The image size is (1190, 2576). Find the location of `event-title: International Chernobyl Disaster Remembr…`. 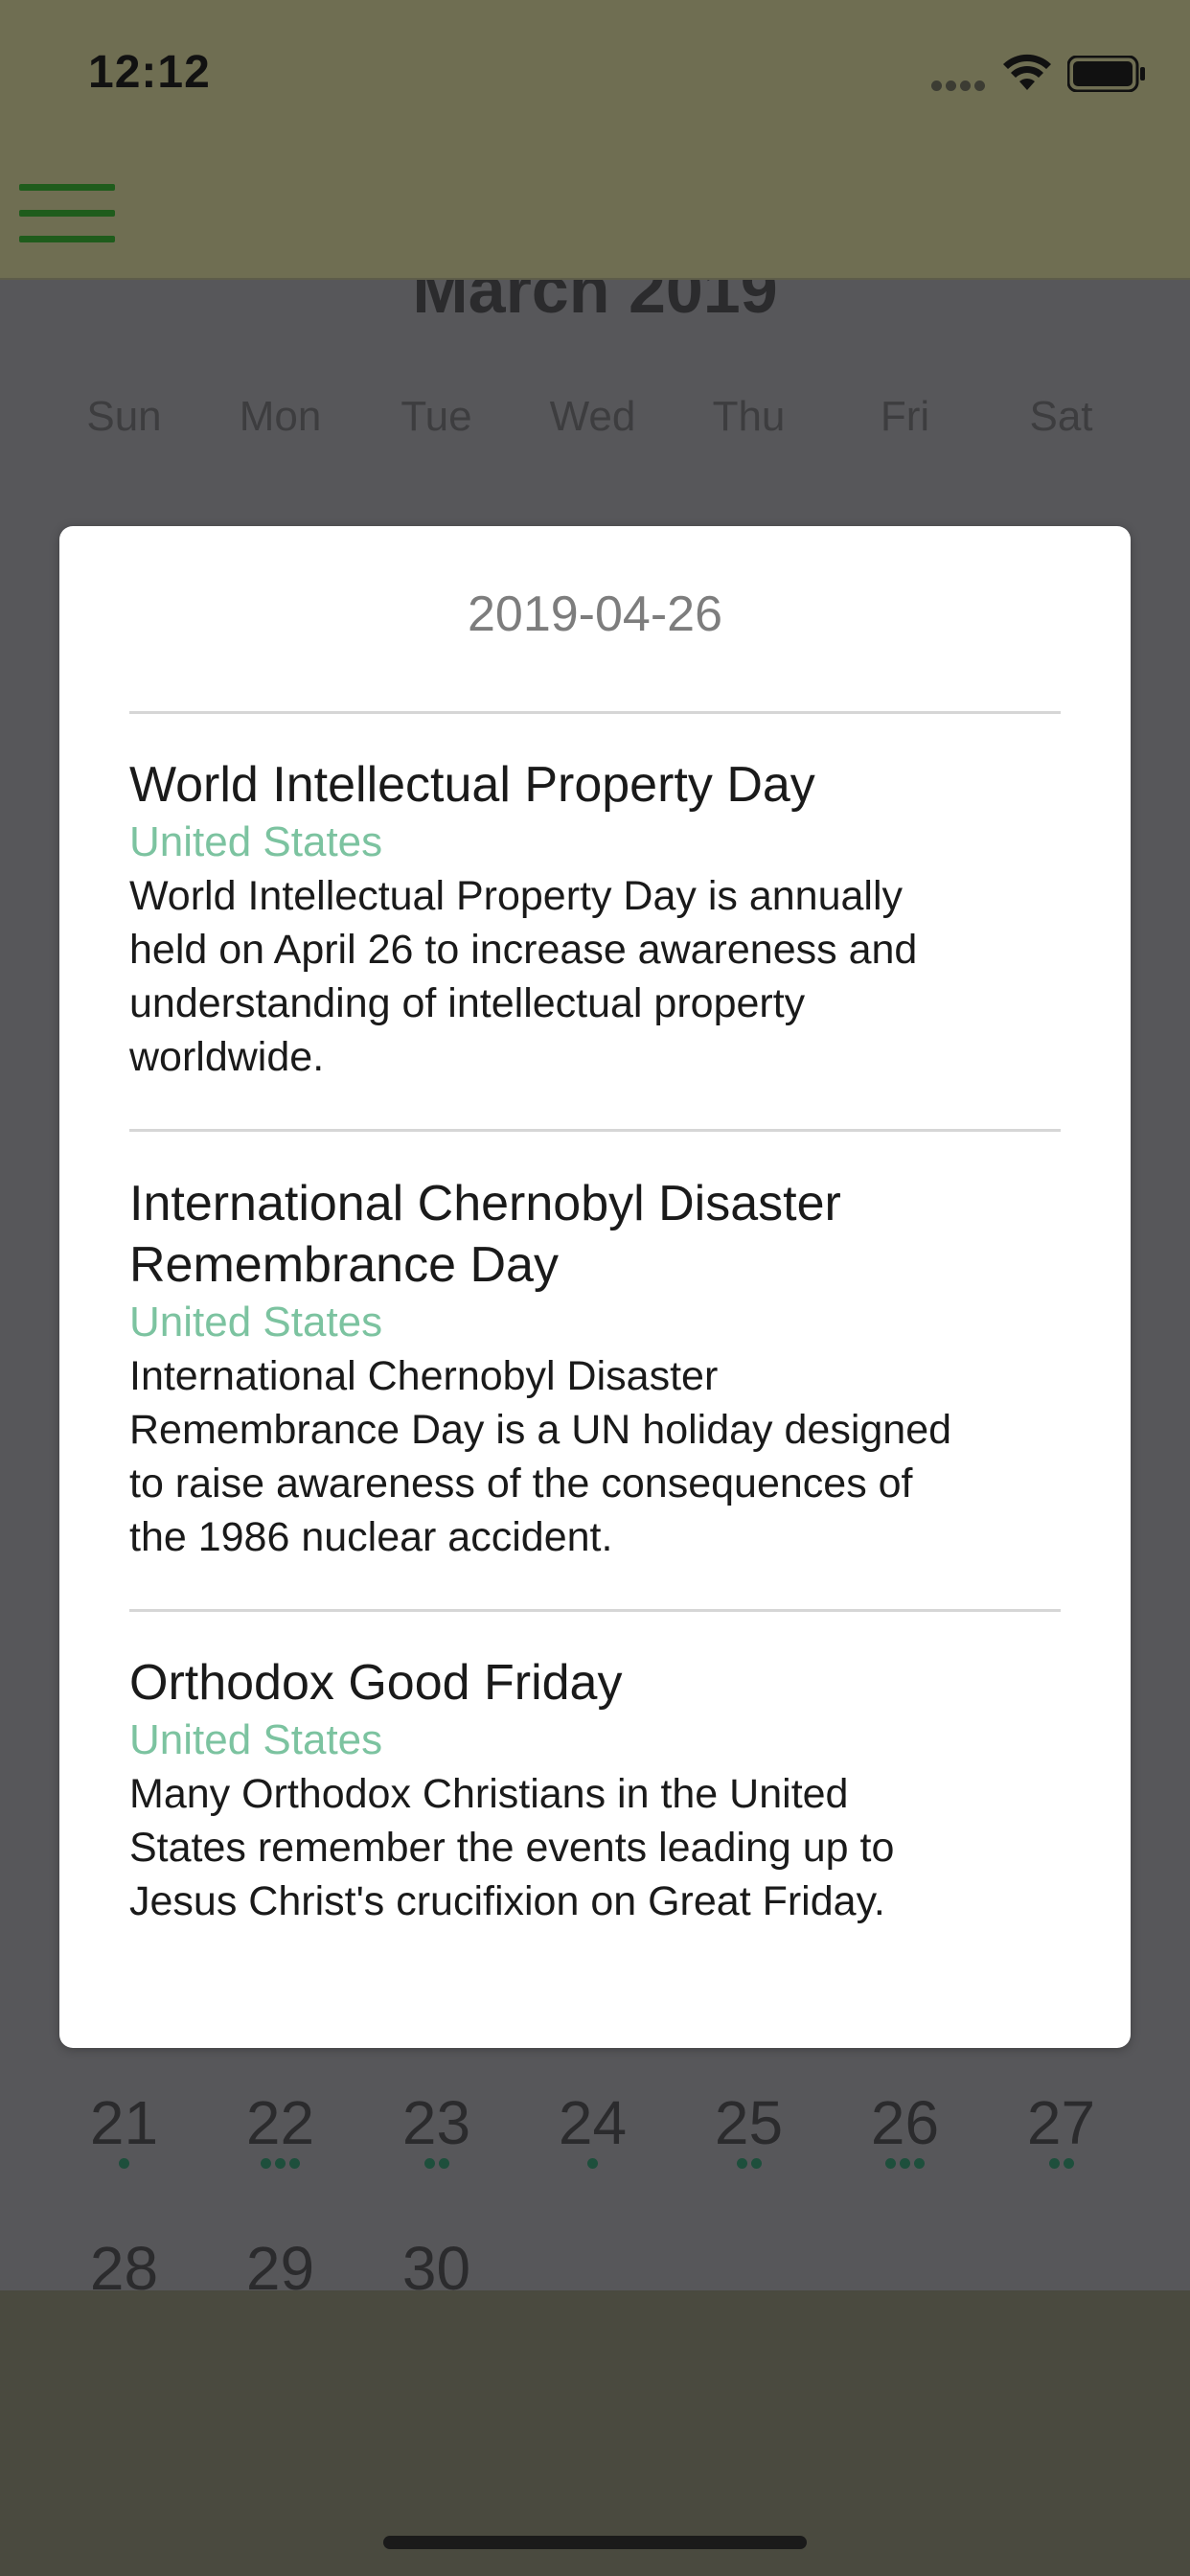

event-title: International Chernobyl Disaster Remembr… is located at coordinates (485, 1234).